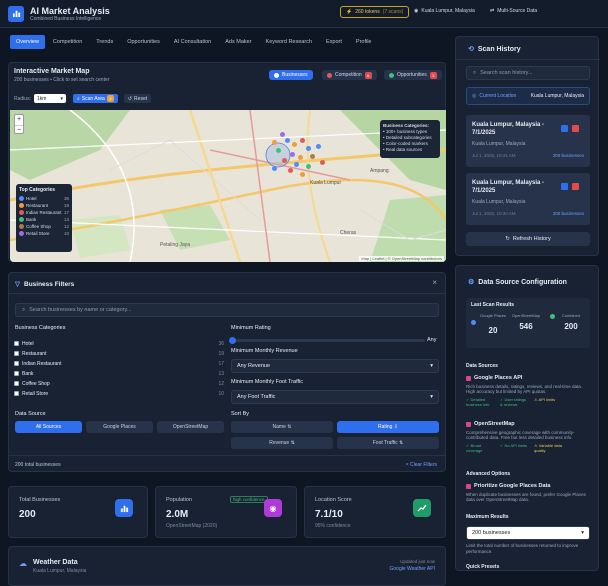  I want to click on trend-up-icon, so click(422, 508).